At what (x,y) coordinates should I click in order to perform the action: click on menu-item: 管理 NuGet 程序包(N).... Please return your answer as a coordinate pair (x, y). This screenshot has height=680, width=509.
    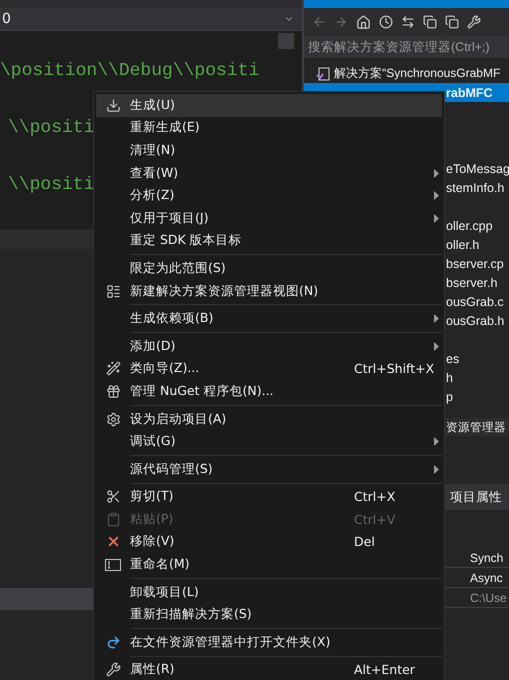
    Looking at the image, I should click on (269, 391).